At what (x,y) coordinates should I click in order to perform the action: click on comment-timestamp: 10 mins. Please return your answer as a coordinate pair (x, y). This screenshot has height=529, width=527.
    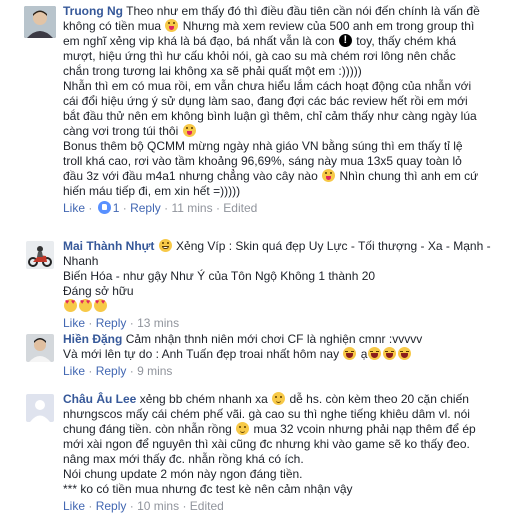
    Looking at the image, I should click on (158, 506).